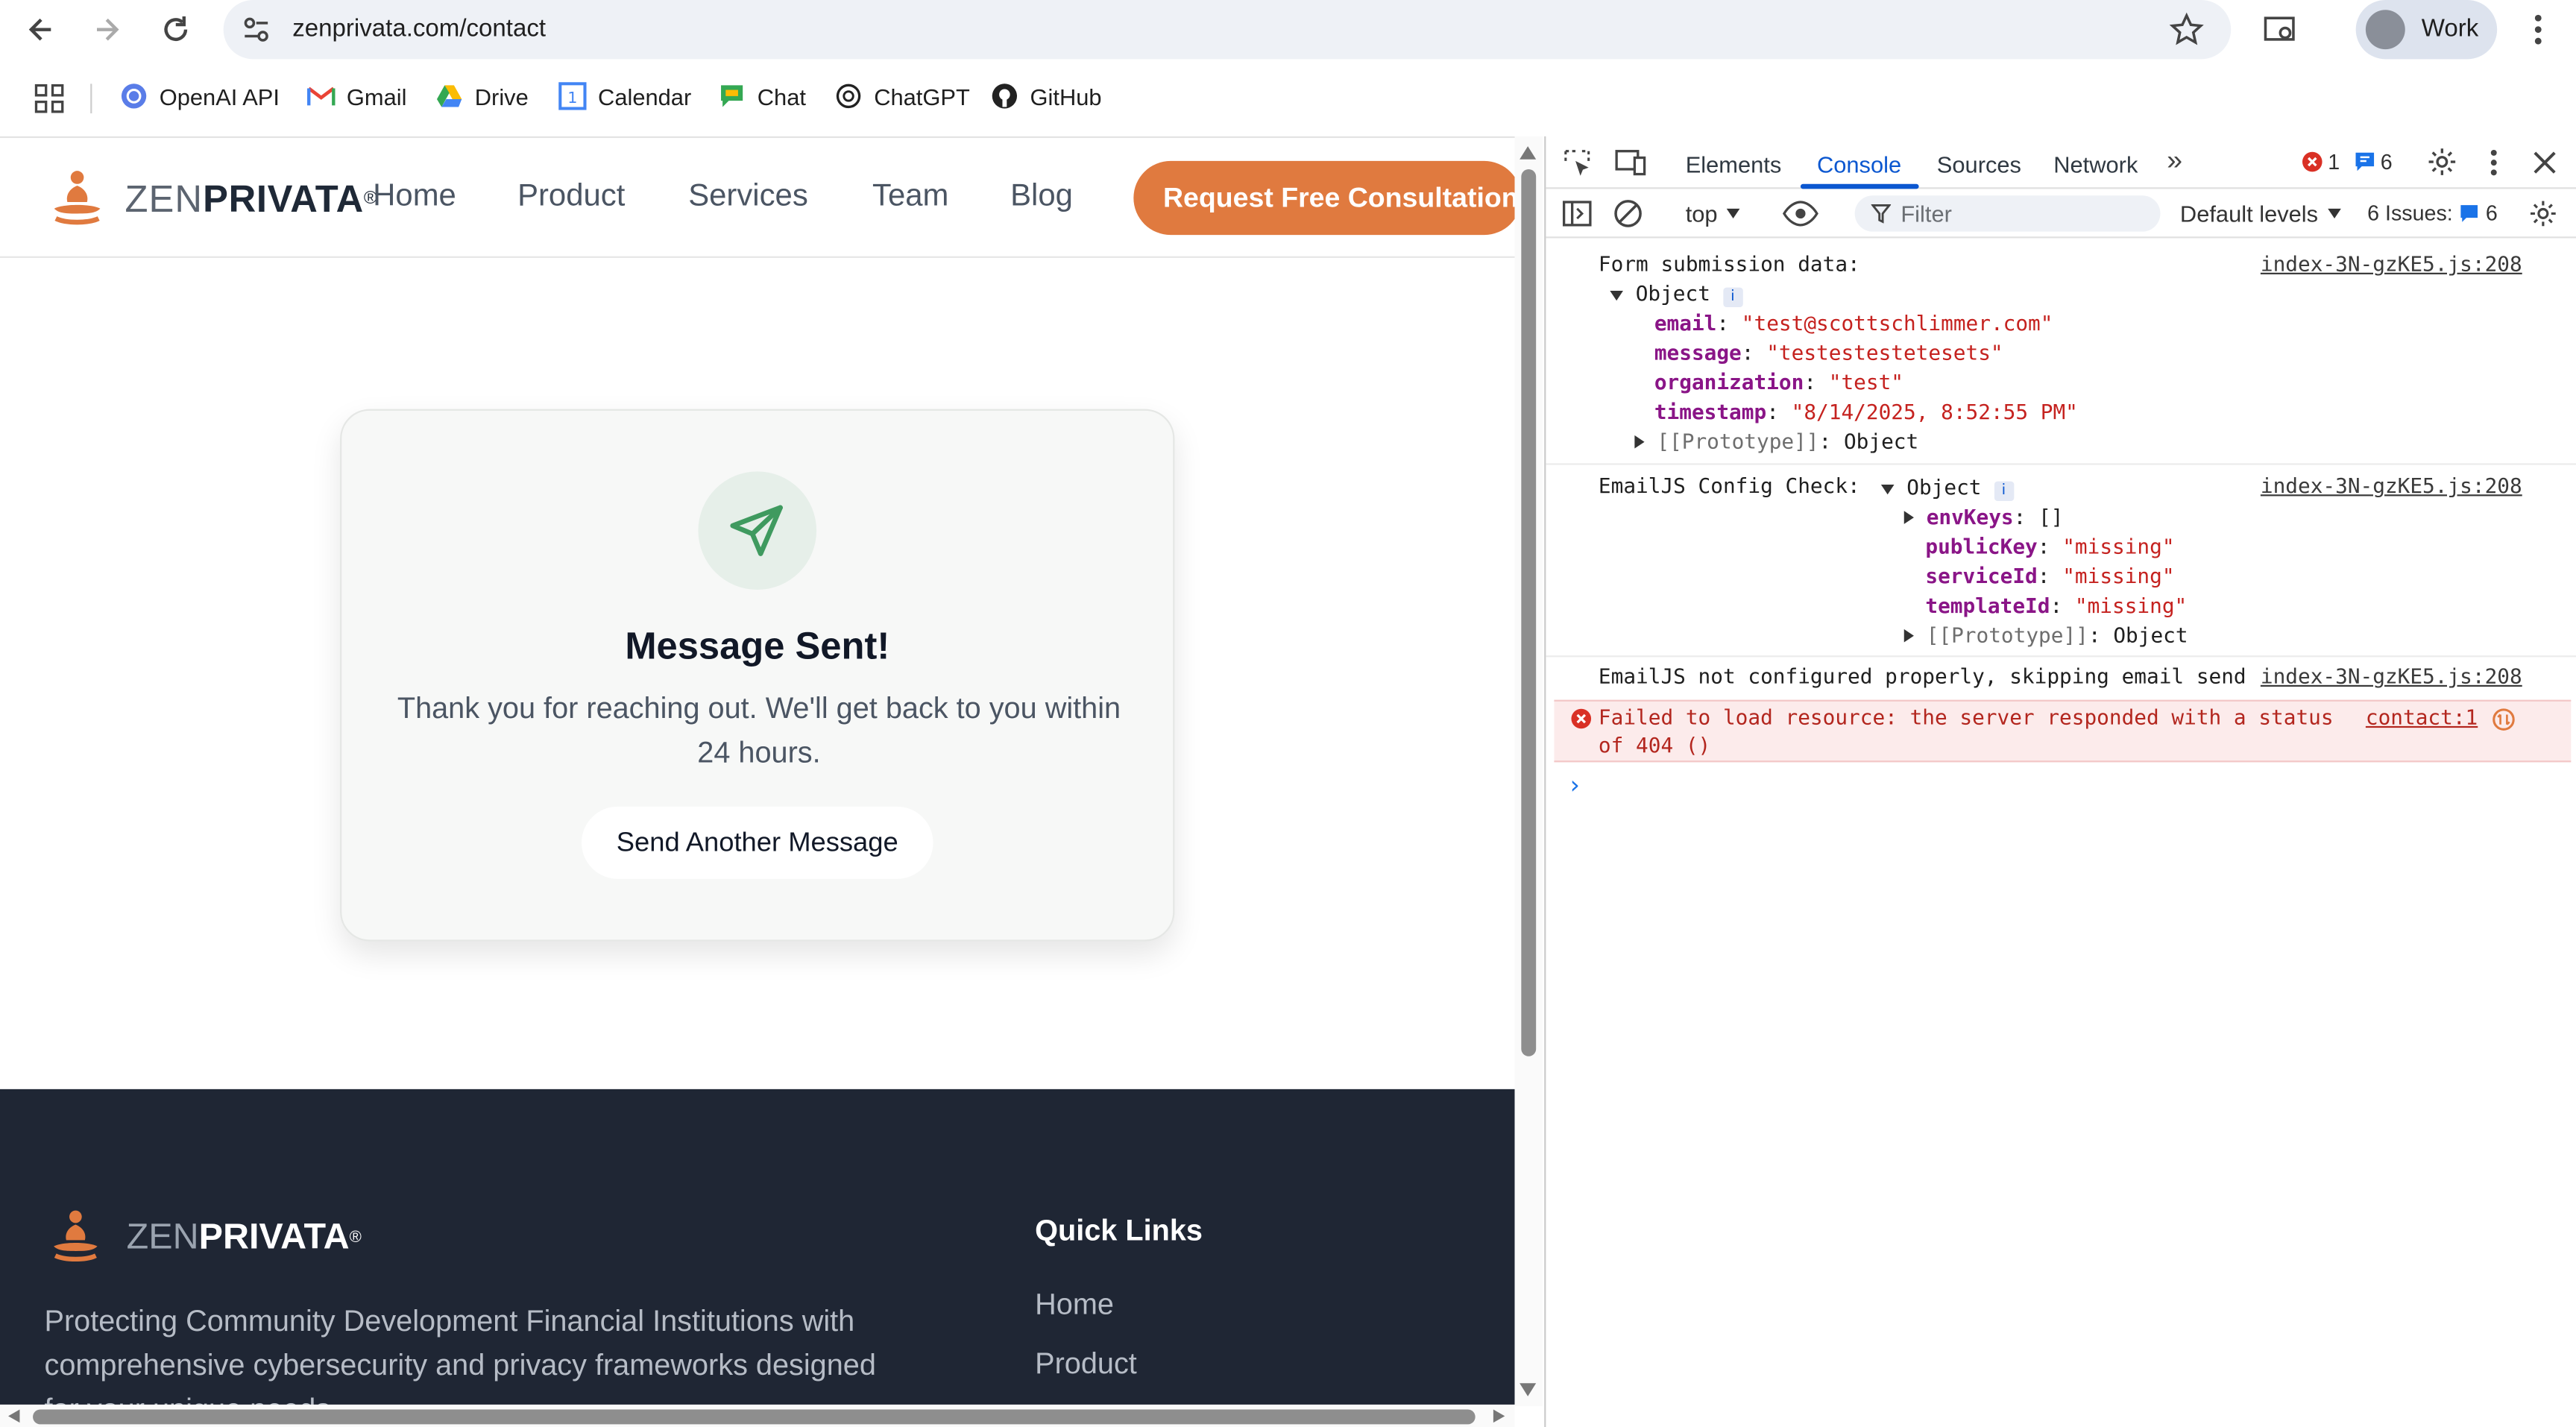  I want to click on back-button, so click(41, 30).